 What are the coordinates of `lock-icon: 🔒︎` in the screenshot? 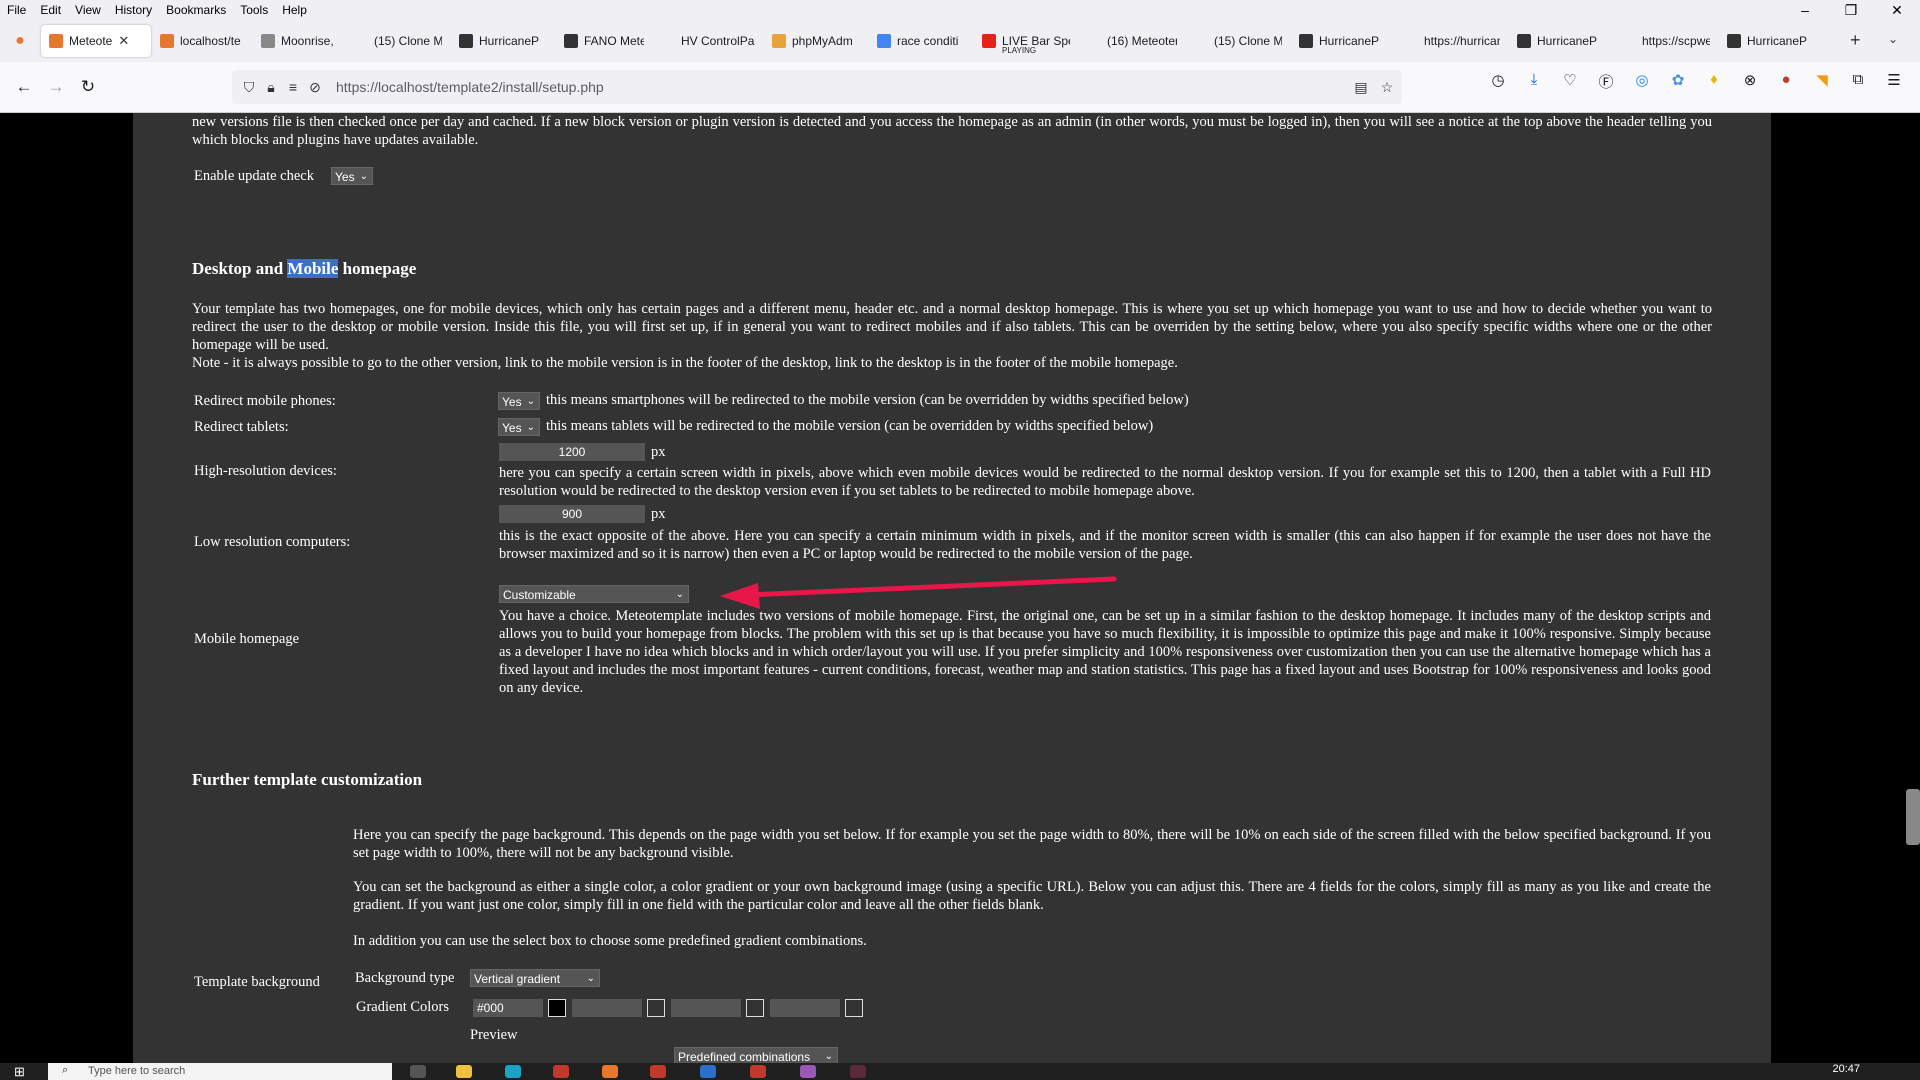 It's located at (271, 87).